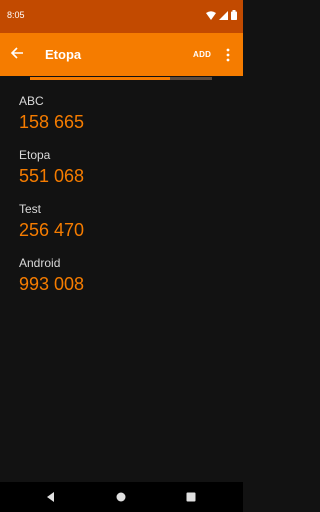 This screenshot has height=512, width=320. I want to click on battery-icon, so click(234, 15).